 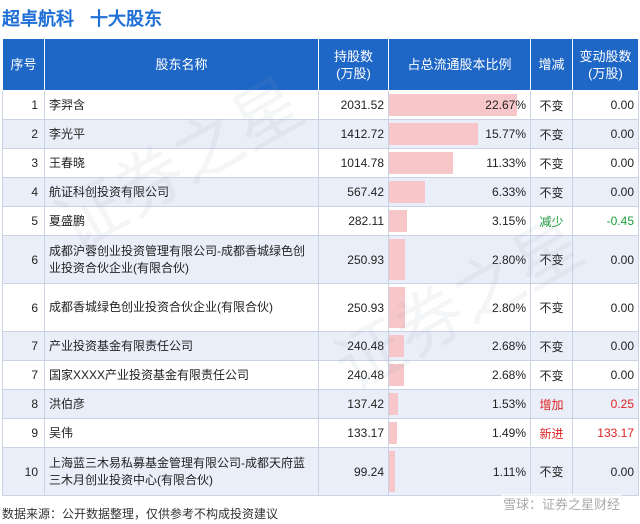 I want to click on page-subtitle: 十大股东, so click(x=126, y=19).